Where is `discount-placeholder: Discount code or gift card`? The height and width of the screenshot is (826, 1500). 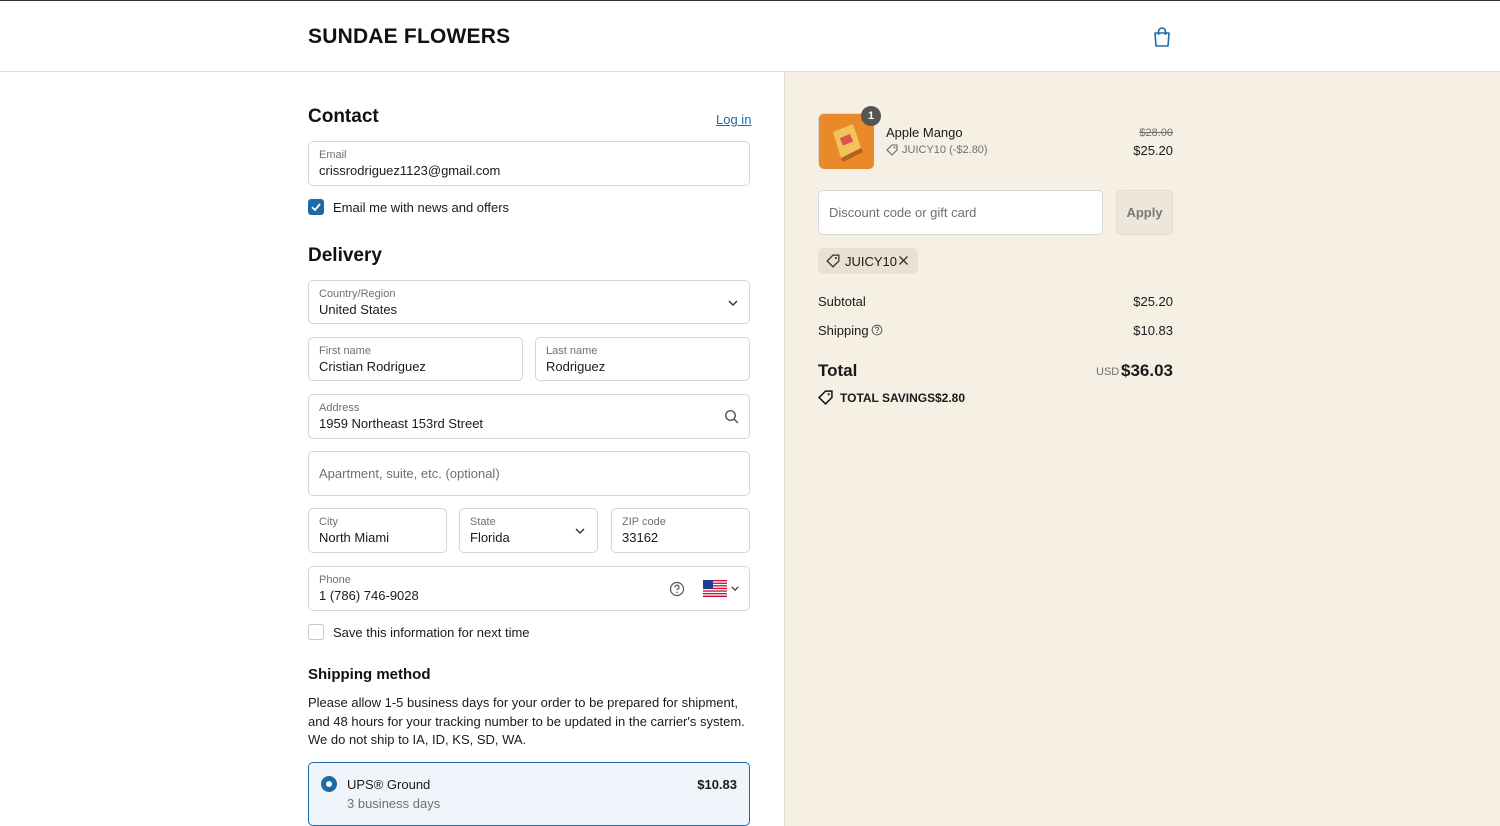
discount-placeholder: Discount code or gift card is located at coordinates (903, 212).